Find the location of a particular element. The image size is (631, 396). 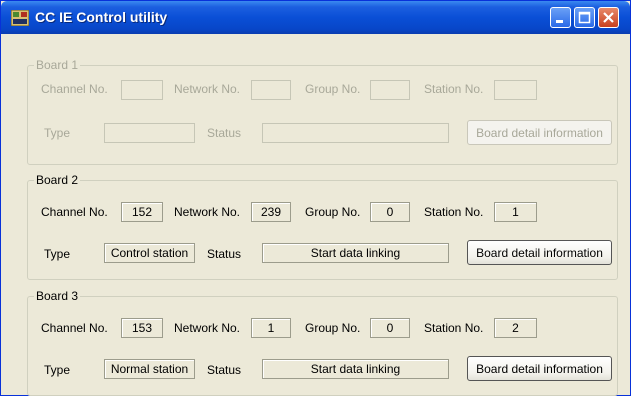

network-field: 239 is located at coordinates (271, 212).